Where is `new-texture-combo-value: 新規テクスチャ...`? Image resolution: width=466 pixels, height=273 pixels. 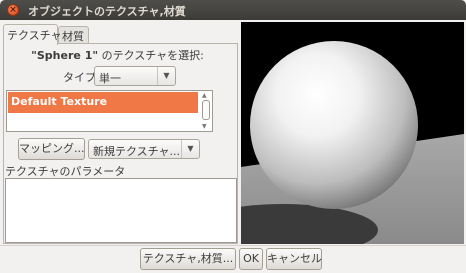 new-texture-combo-value: 新規テクスチャ... is located at coordinates (137, 151).